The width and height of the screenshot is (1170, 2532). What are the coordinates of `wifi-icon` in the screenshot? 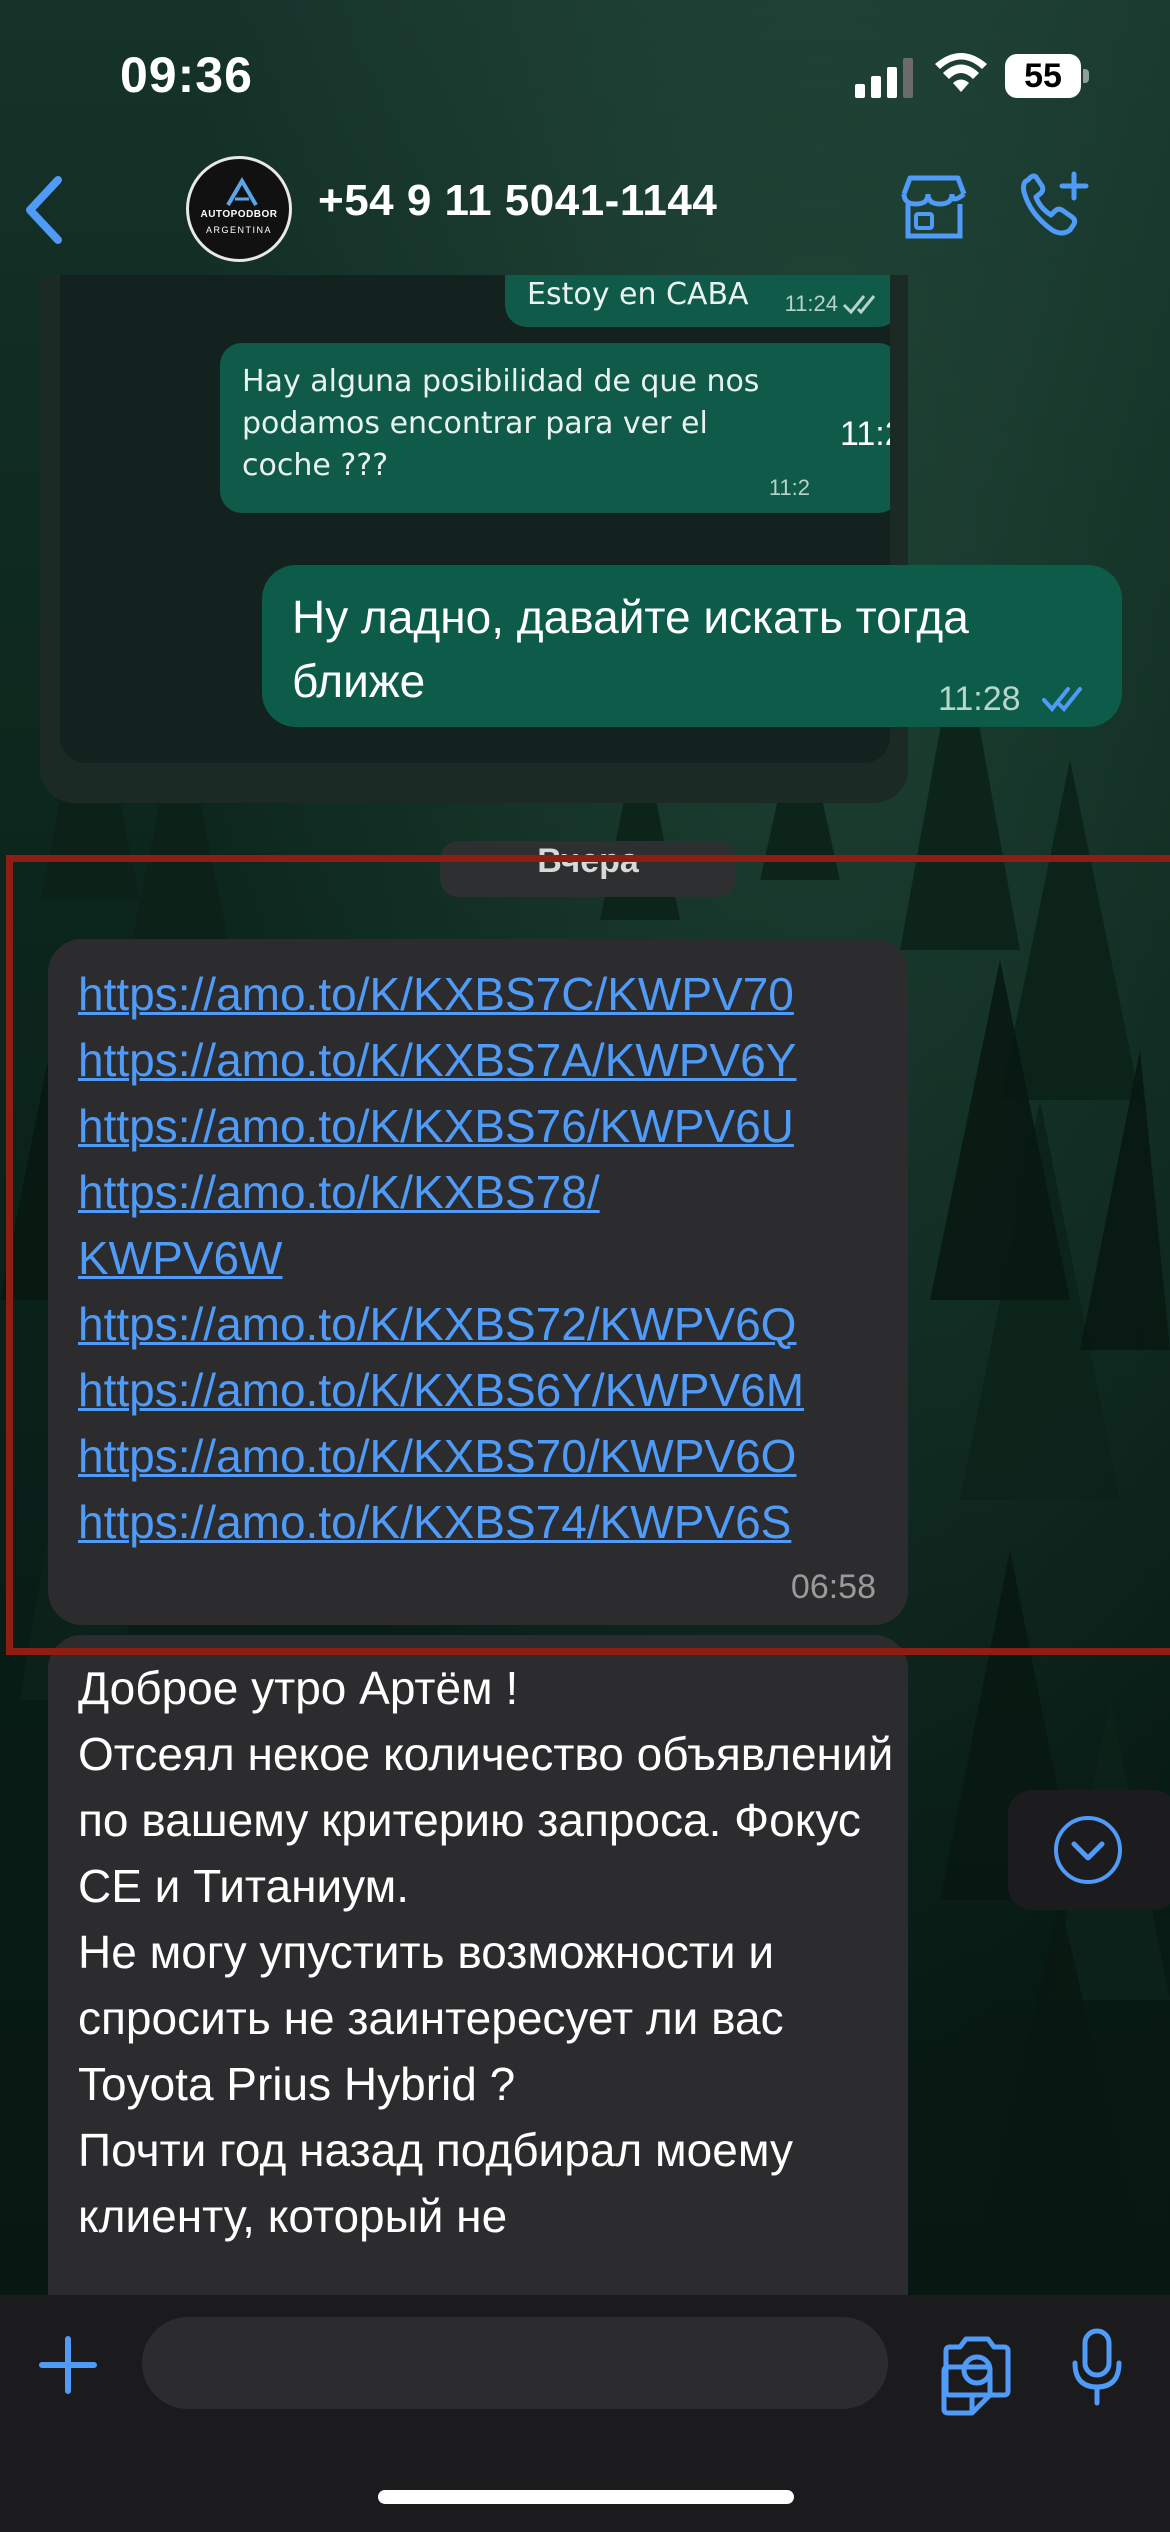 It's located at (961, 72).